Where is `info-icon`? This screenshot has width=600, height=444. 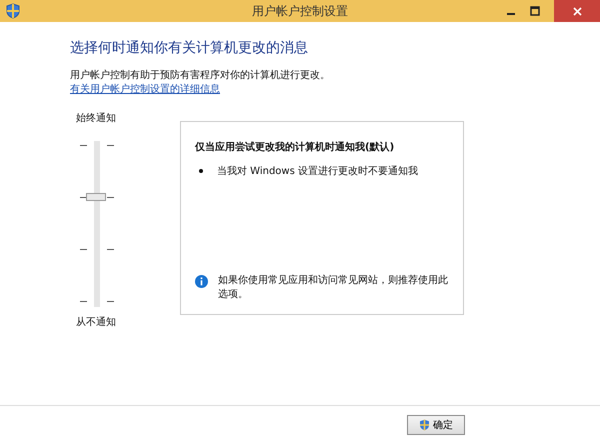
info-icon is located at coordinates (201, 281).